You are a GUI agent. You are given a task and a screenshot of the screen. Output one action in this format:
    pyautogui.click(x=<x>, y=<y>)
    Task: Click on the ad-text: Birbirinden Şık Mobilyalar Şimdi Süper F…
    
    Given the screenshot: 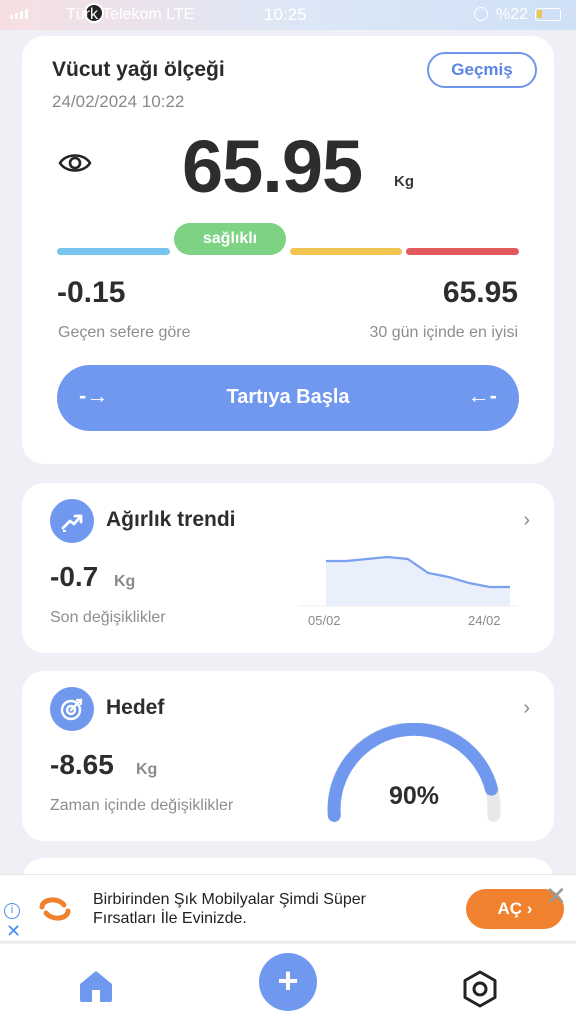 What is the action you would take?
    pyautogui.click(x=229, y=909)
    